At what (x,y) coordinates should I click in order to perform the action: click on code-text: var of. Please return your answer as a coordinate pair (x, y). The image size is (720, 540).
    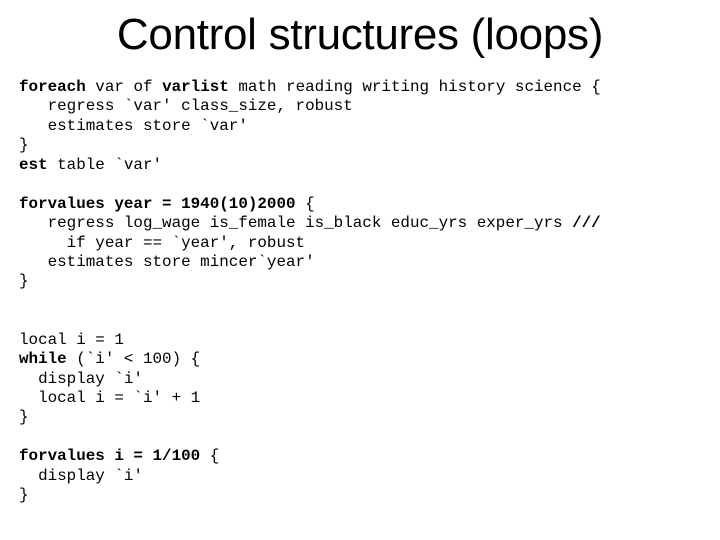
    Looking at the image, I should click on (124, 87).